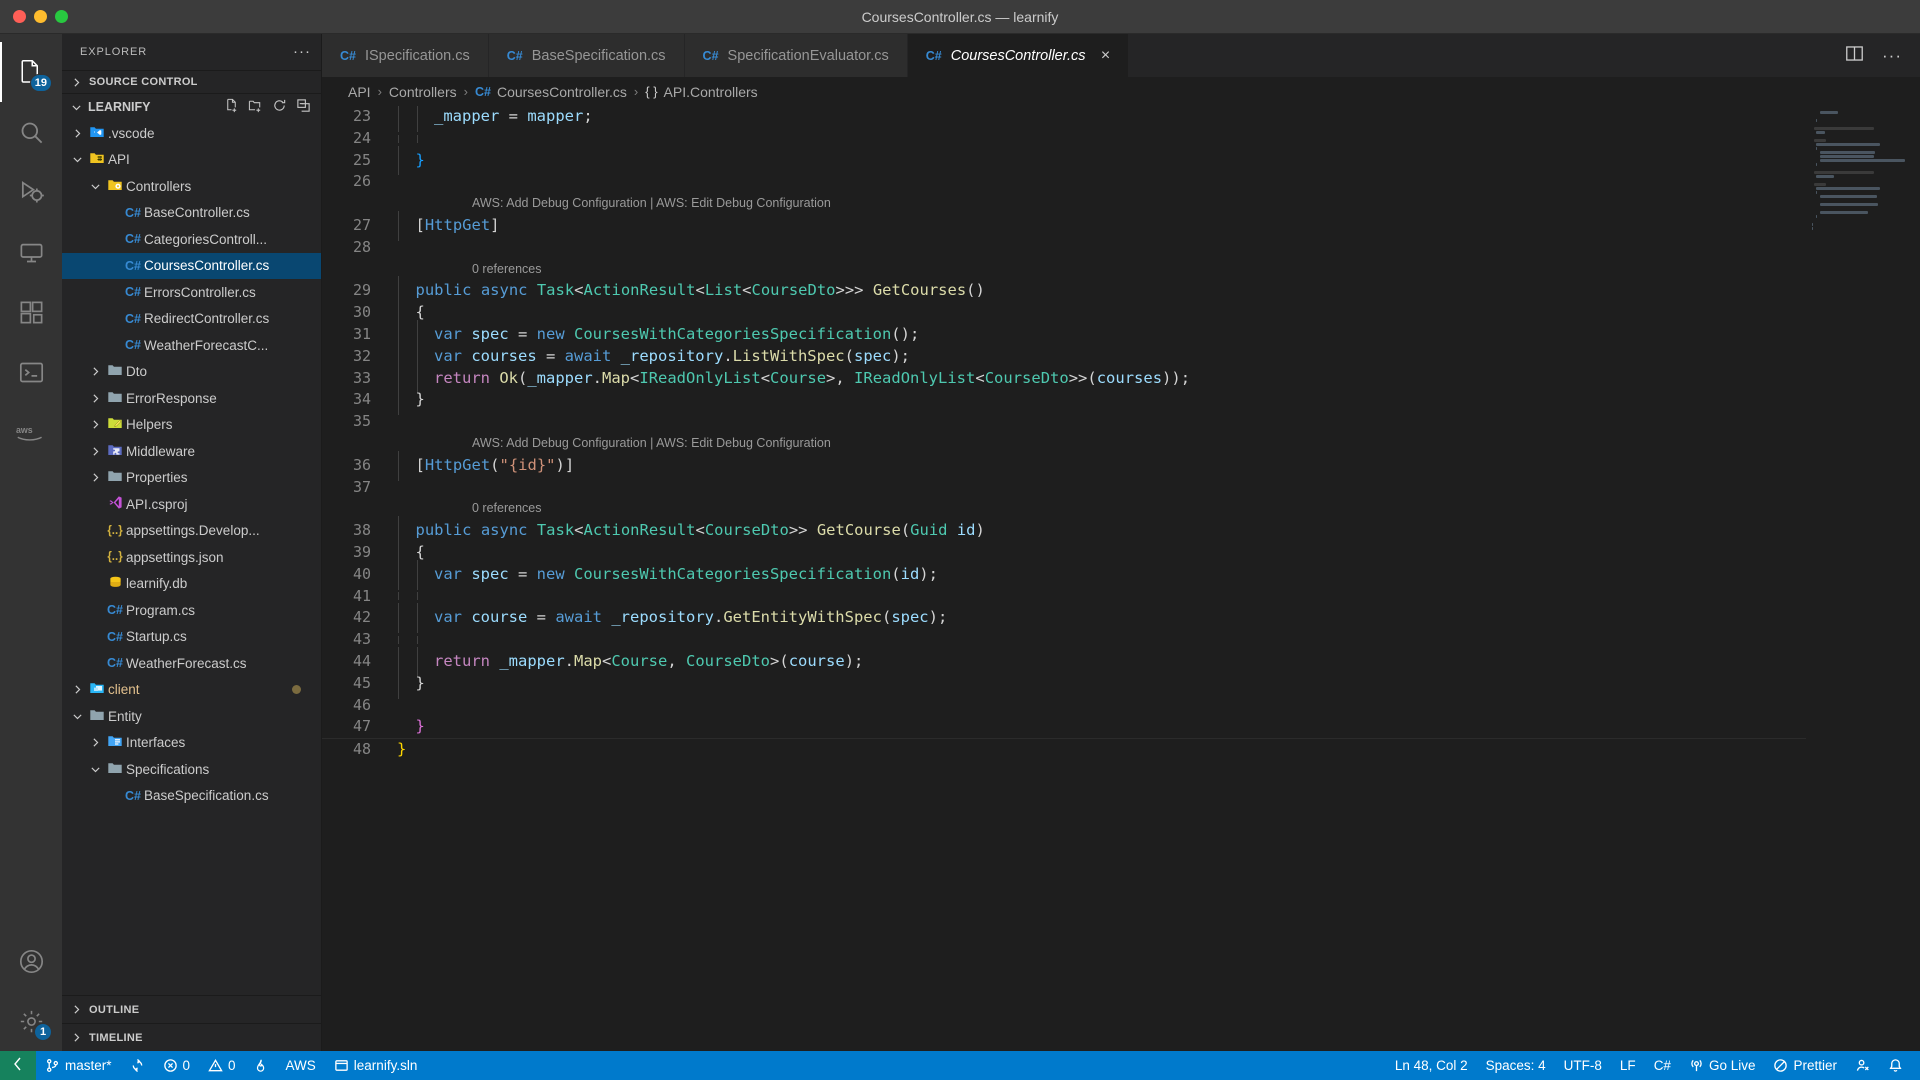 The image size is (1920, 1080). What do you see at coordinates (1064, 119) in the screenshot?
I see `code-line: 23 _mapper = mapper;` at bounding box center [1064, 119].